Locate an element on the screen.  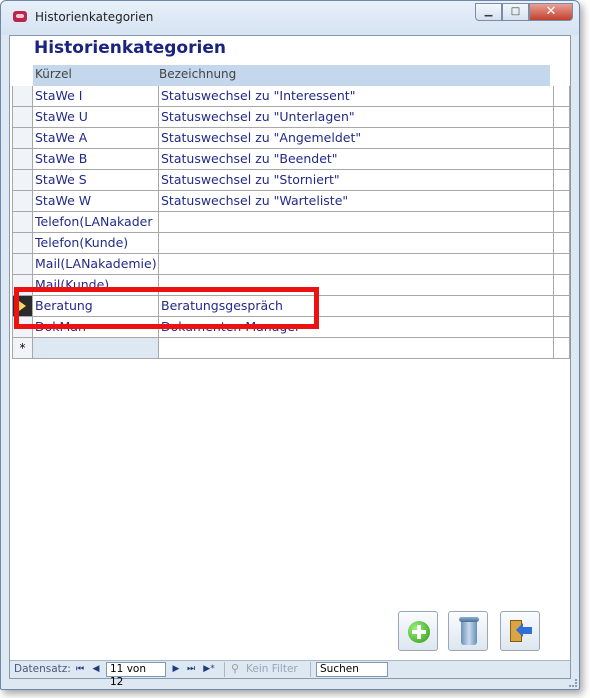
cell-kuerzel: DokMan is located at coordinates (96, 327).